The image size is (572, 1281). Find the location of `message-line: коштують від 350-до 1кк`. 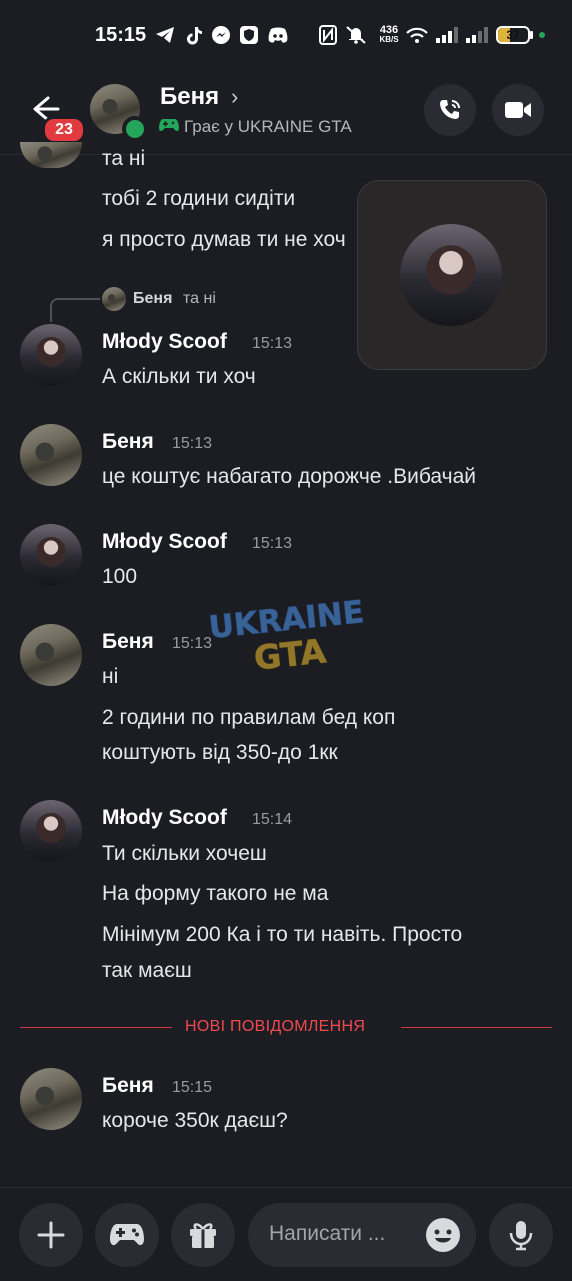

message-line: коштують від 350-до 1кк is located at coordinates (220, 752).